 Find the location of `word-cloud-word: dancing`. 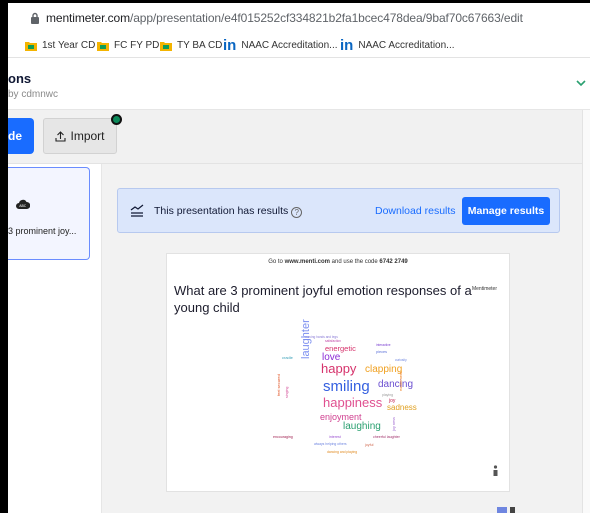

word-cloud-word: dancing is located at coordinates (396, 384).